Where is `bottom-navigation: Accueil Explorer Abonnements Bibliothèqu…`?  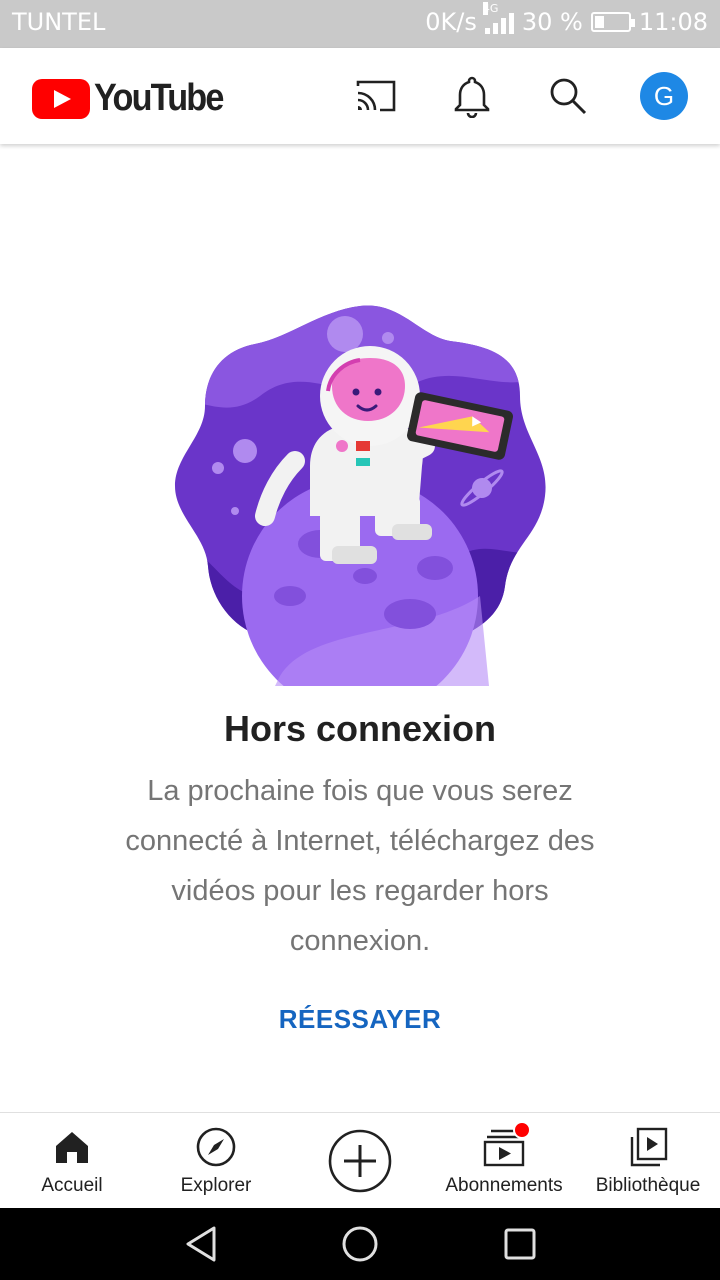
bottom-navigation: Accueil Explorer Abonnements Bibliothèqu… is located at coordinates (360, 1160).